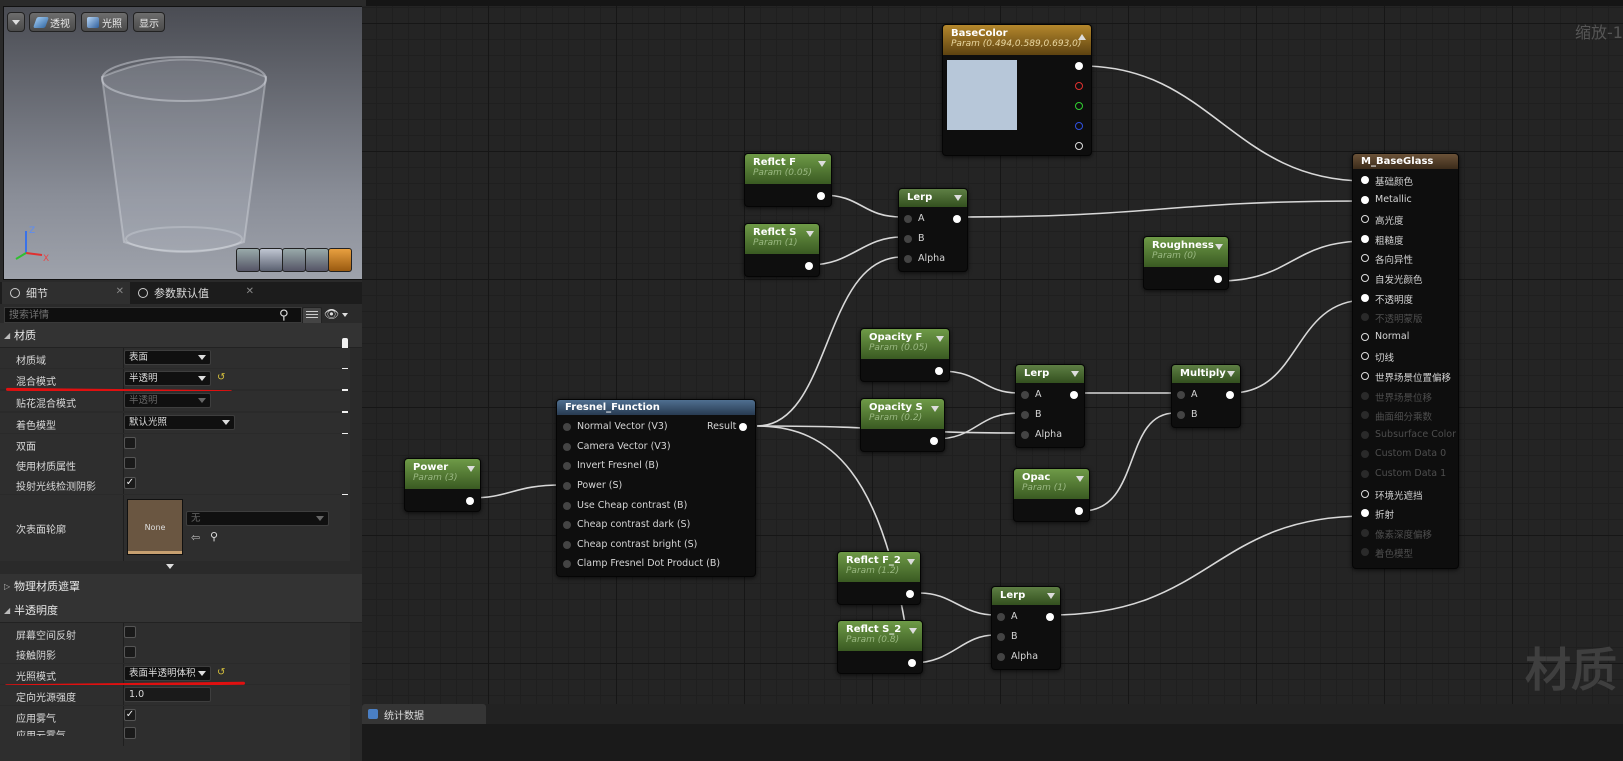 The width and height of the screenshot is (1623, 761). I want to click on subsurface-asset-dropdown: 无, so click(257, 518).